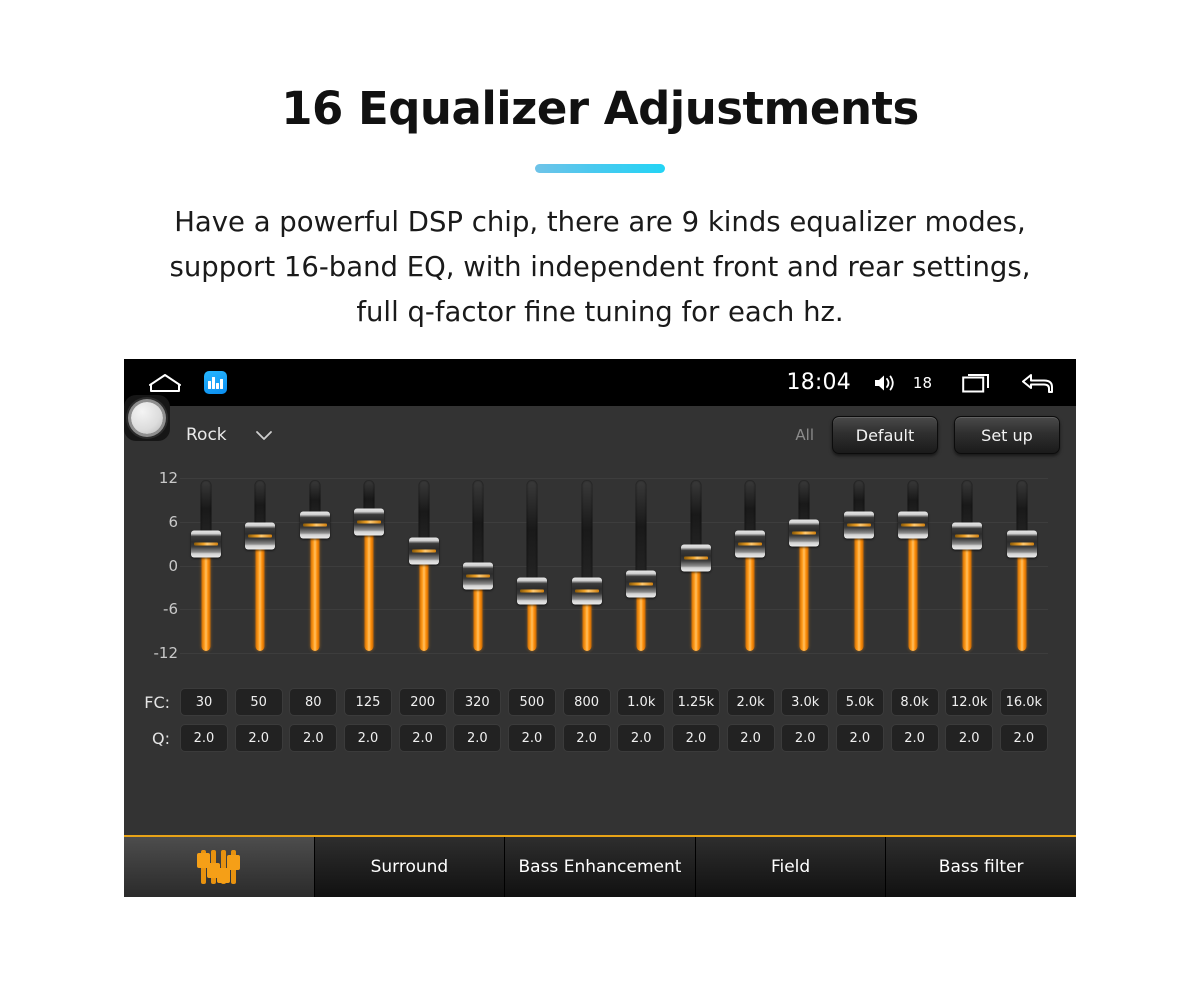 The width and height of the screenshot is (1200, 985). What do you see at coordinates (885, 383) in the screenshot?
I see `volume-icon` at bounding box center [885, 383].